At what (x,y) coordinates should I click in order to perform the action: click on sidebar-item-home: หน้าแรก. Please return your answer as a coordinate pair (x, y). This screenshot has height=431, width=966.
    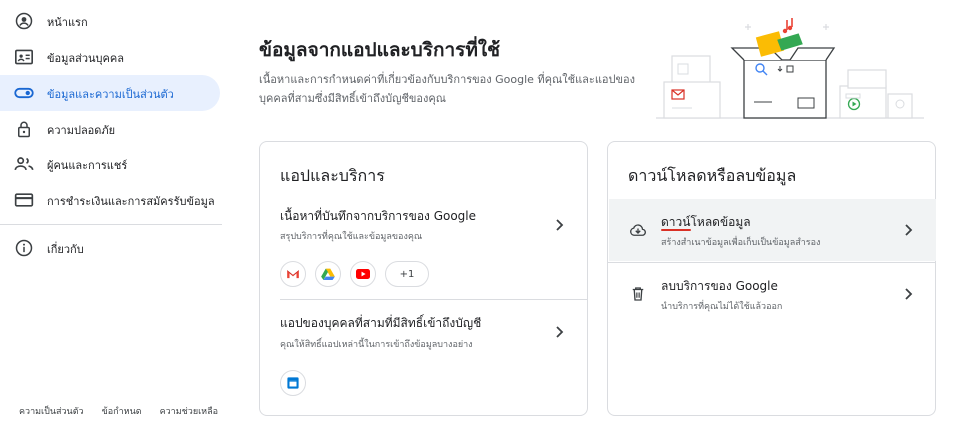
    Looking at the image, I should click on (110, 21).